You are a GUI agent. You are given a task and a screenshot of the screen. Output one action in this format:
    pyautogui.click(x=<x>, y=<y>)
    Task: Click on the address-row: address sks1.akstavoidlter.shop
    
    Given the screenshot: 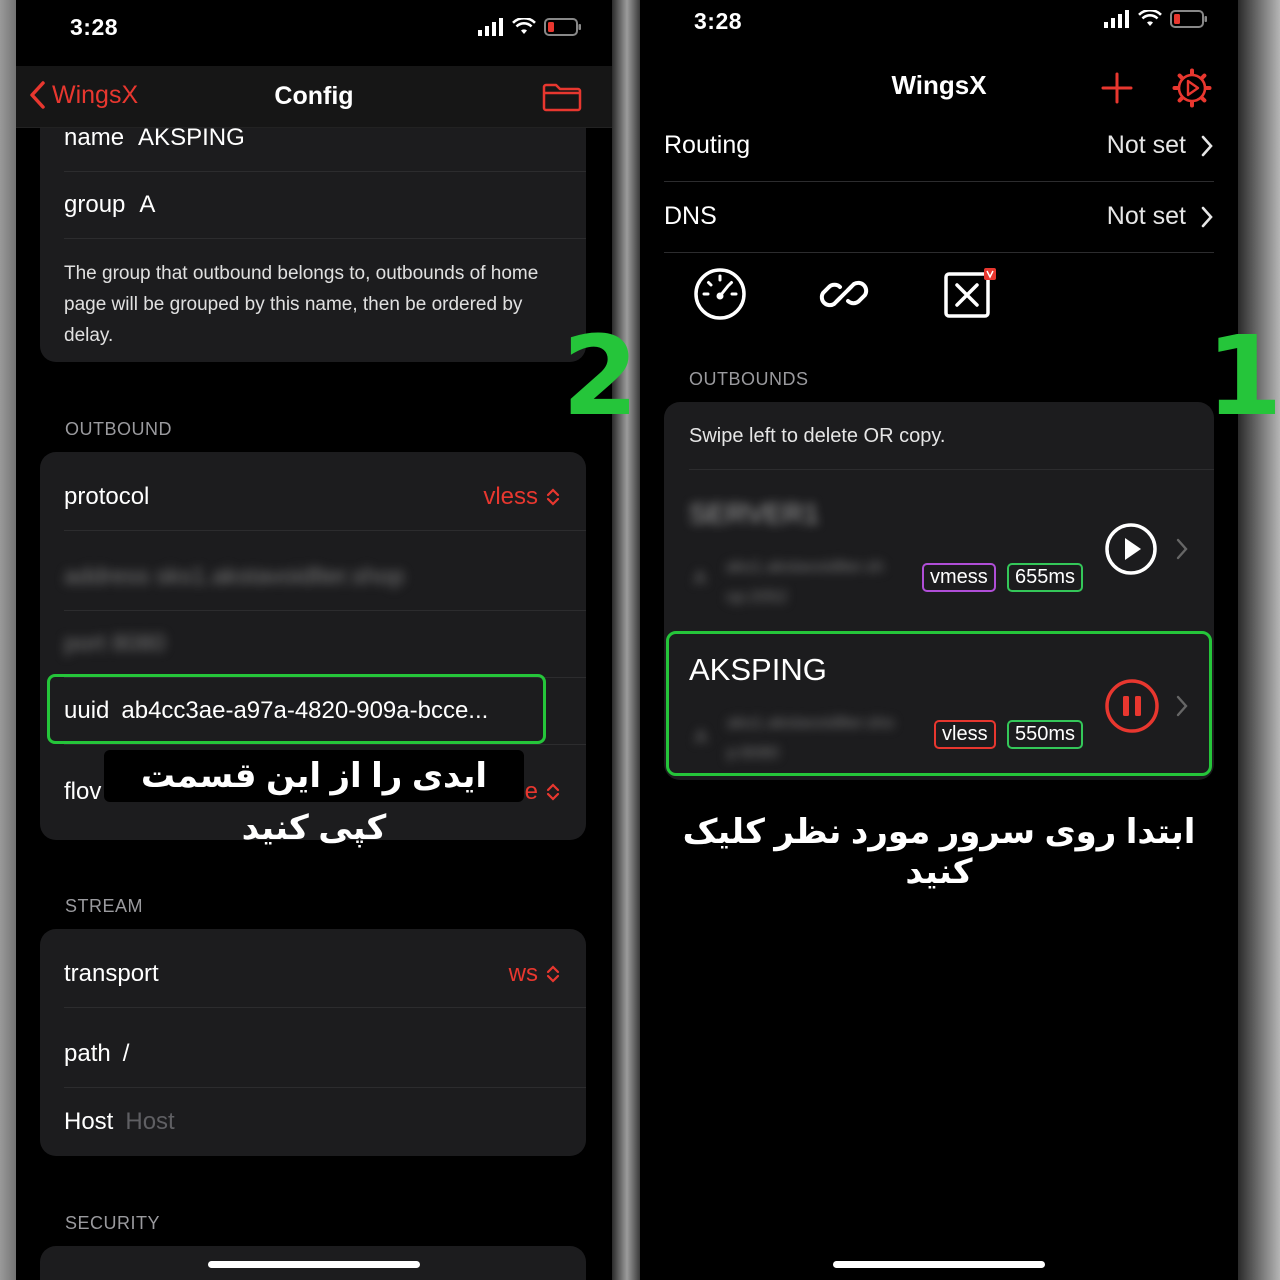 What is the action you would take?
    pyautogui.click(x=325, y=577)
    